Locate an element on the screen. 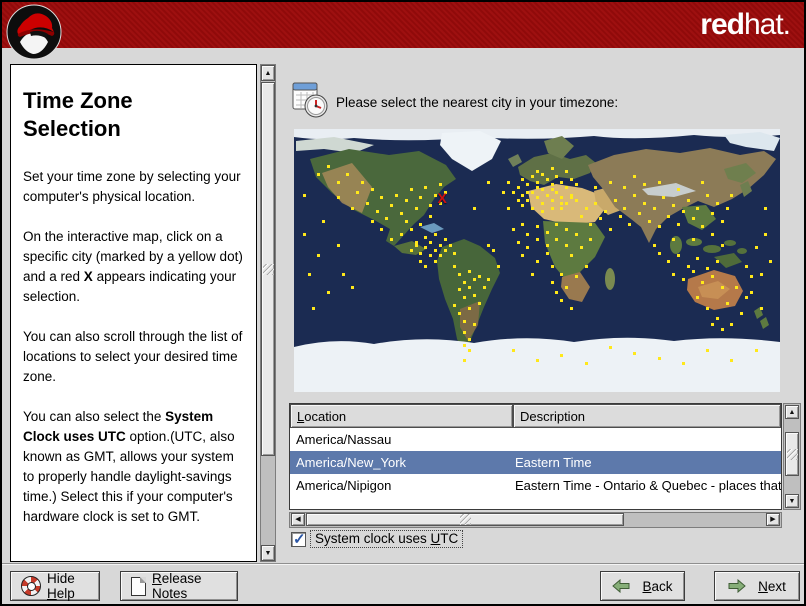 This screenshot has height=606, width=806. back-mnemonic: B is located at coordinates (647, 586).